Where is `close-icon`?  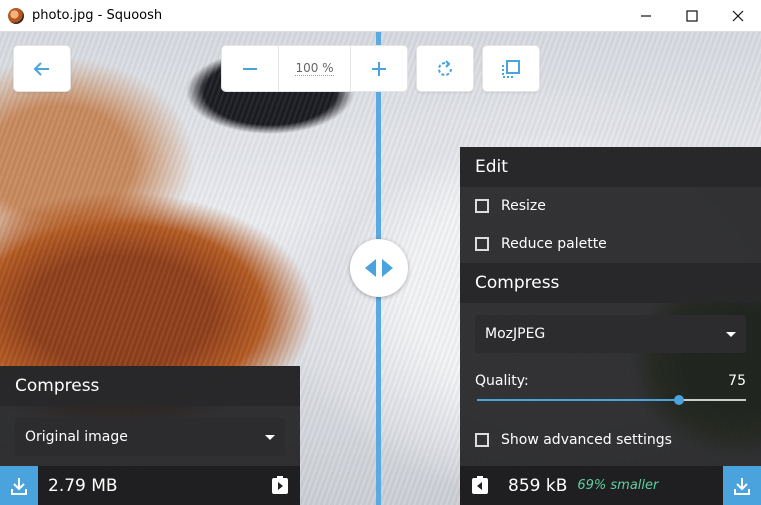
close-icon is located at coordinates (738, 16).